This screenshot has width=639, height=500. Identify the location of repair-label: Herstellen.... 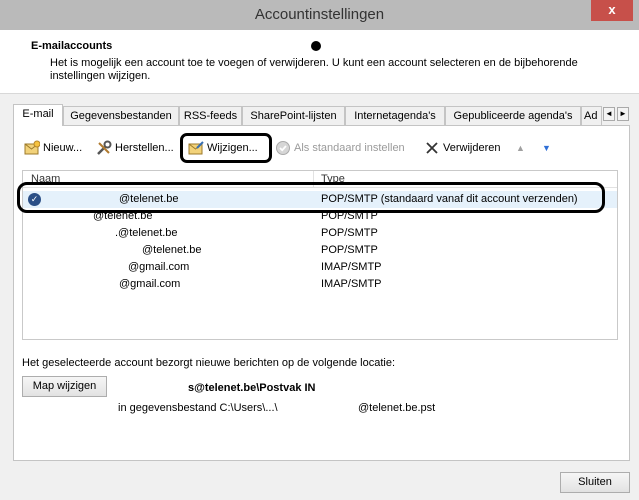
(144, 148).